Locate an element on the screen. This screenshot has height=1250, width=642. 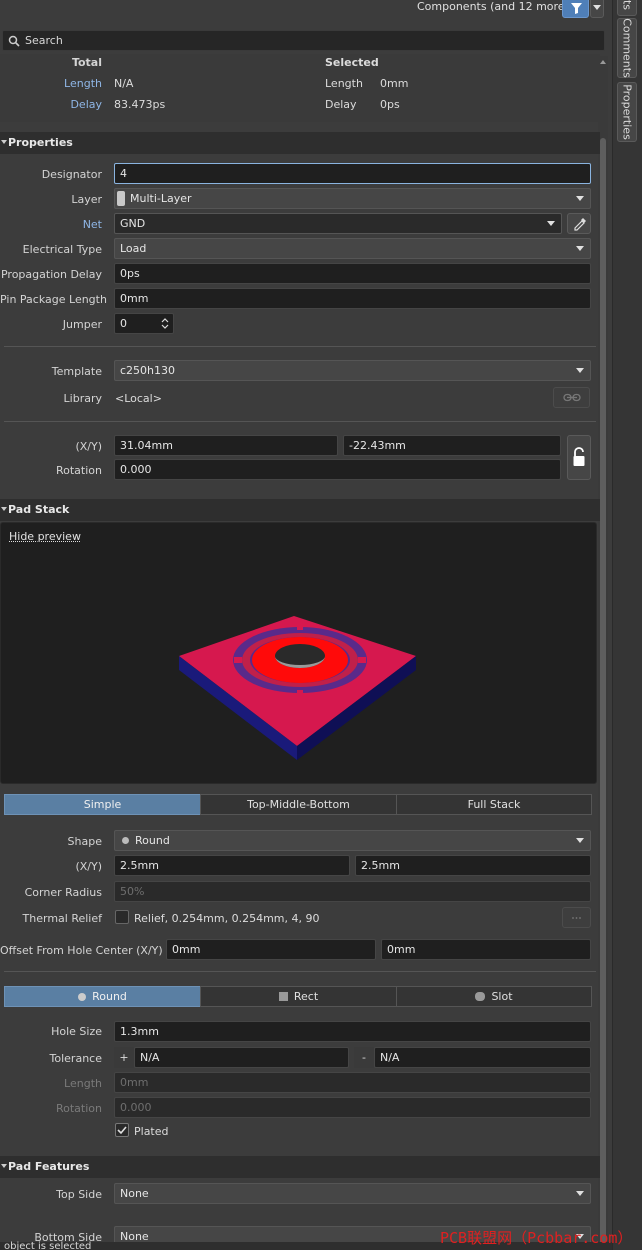
shape-value: Round is located at coordinates (152, 840).